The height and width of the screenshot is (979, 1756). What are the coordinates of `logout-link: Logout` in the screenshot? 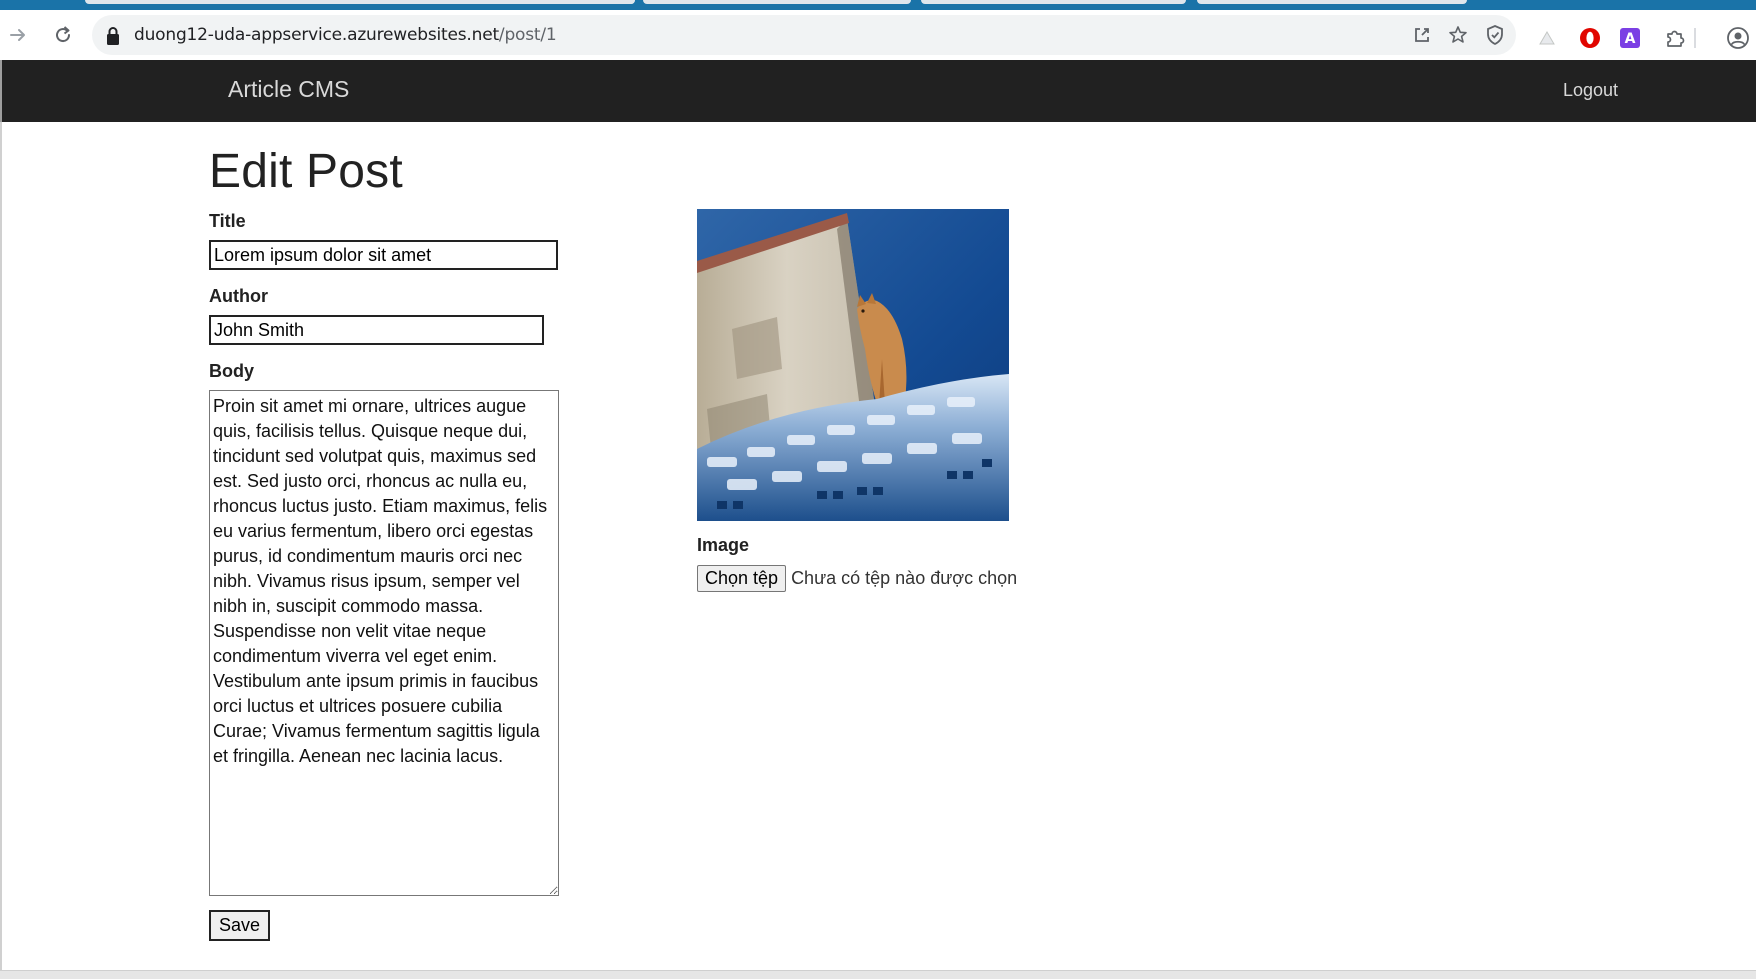 It's located at (1590, 90).